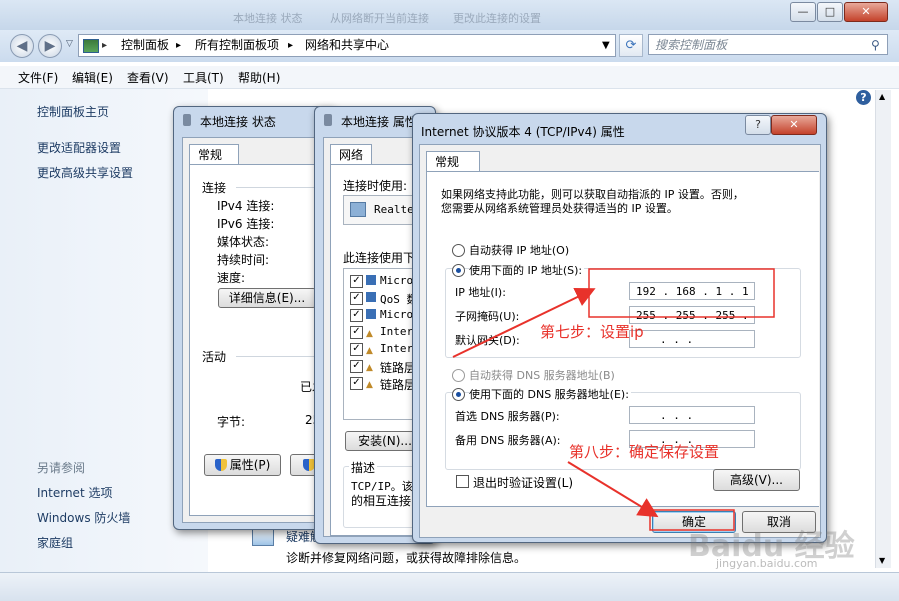 Image resolution: width=899 pixels, height=601 pixels. Describe the element at coordinates (644, 452) in the screenshot. I see `step8-annotation: 第八步：确定保存设置` at that location.